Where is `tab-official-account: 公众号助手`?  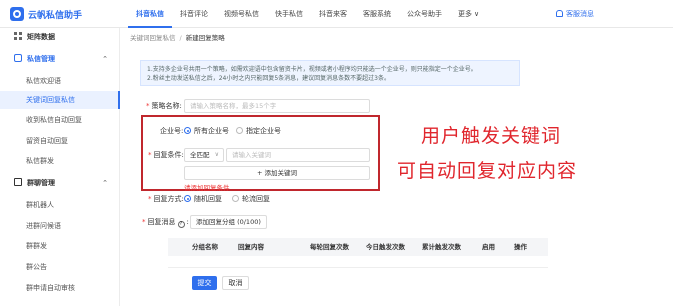
tab-official-account: 公众号助手 is located at coordinates (424, 14).